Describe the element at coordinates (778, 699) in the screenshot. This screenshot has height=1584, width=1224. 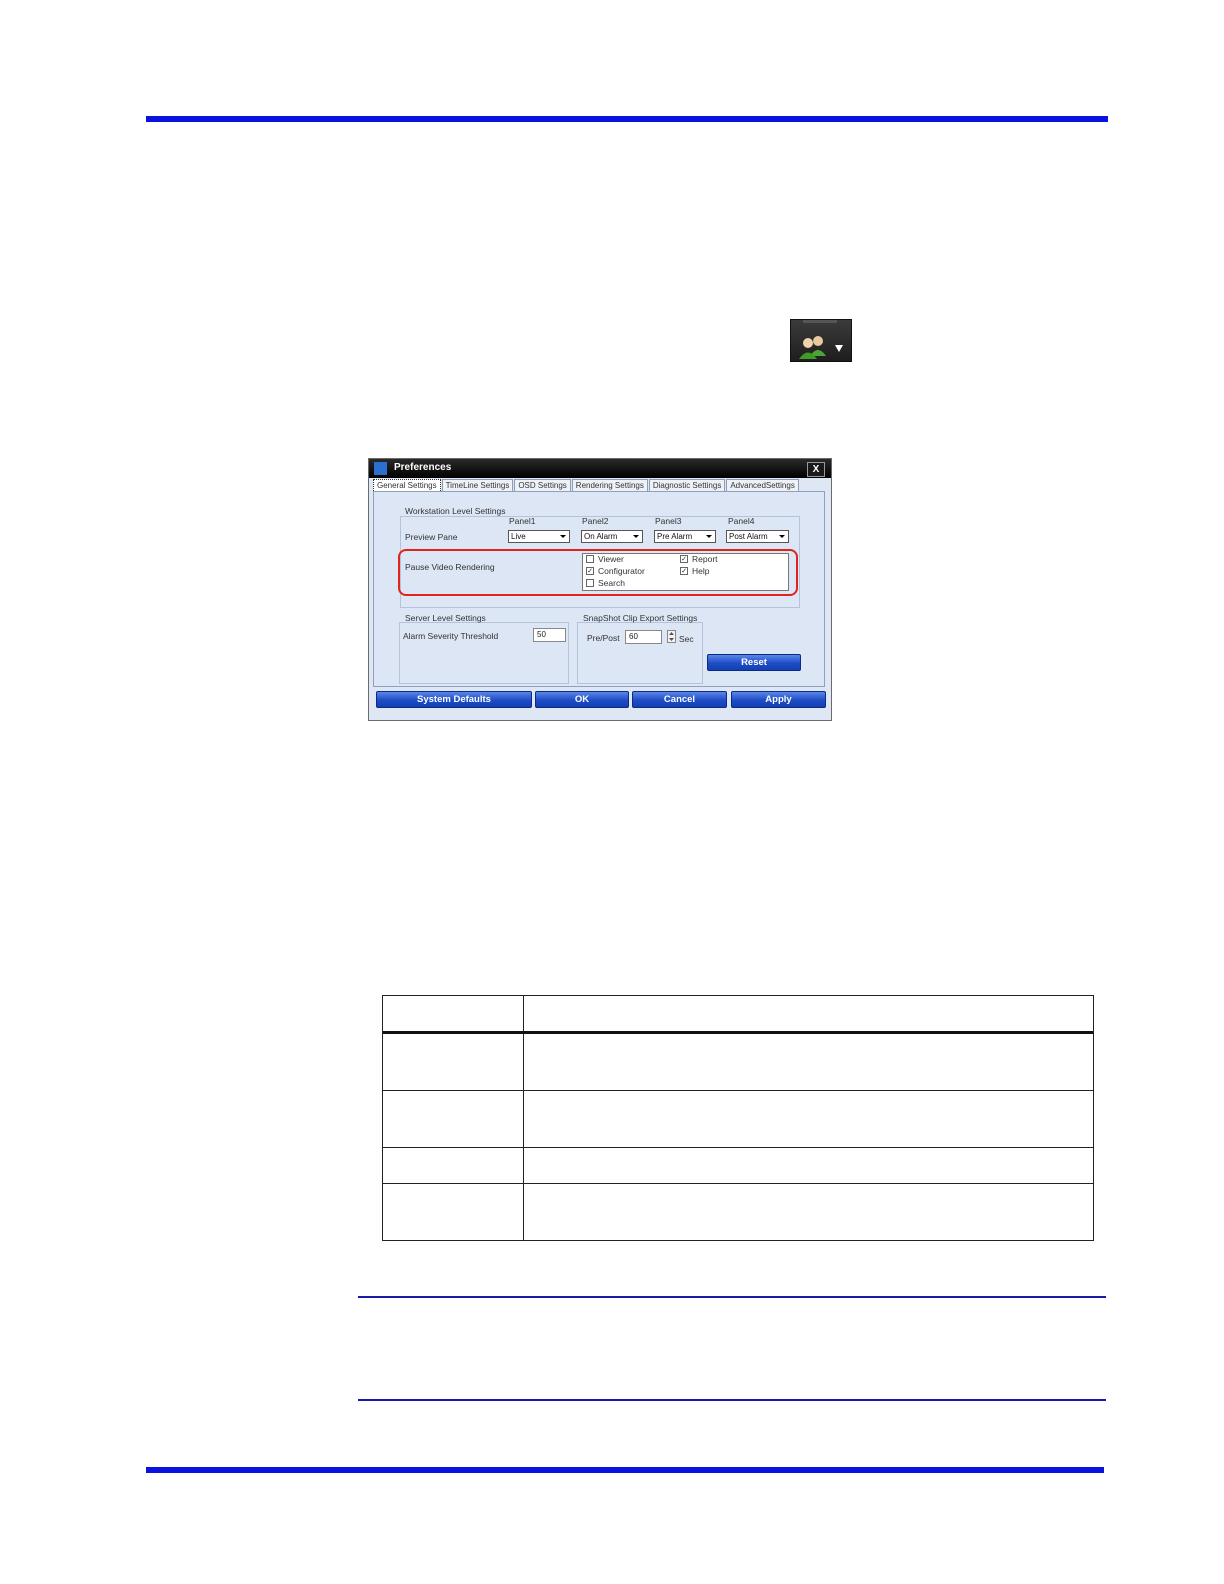
I see `apply-button: Apply` at that location.